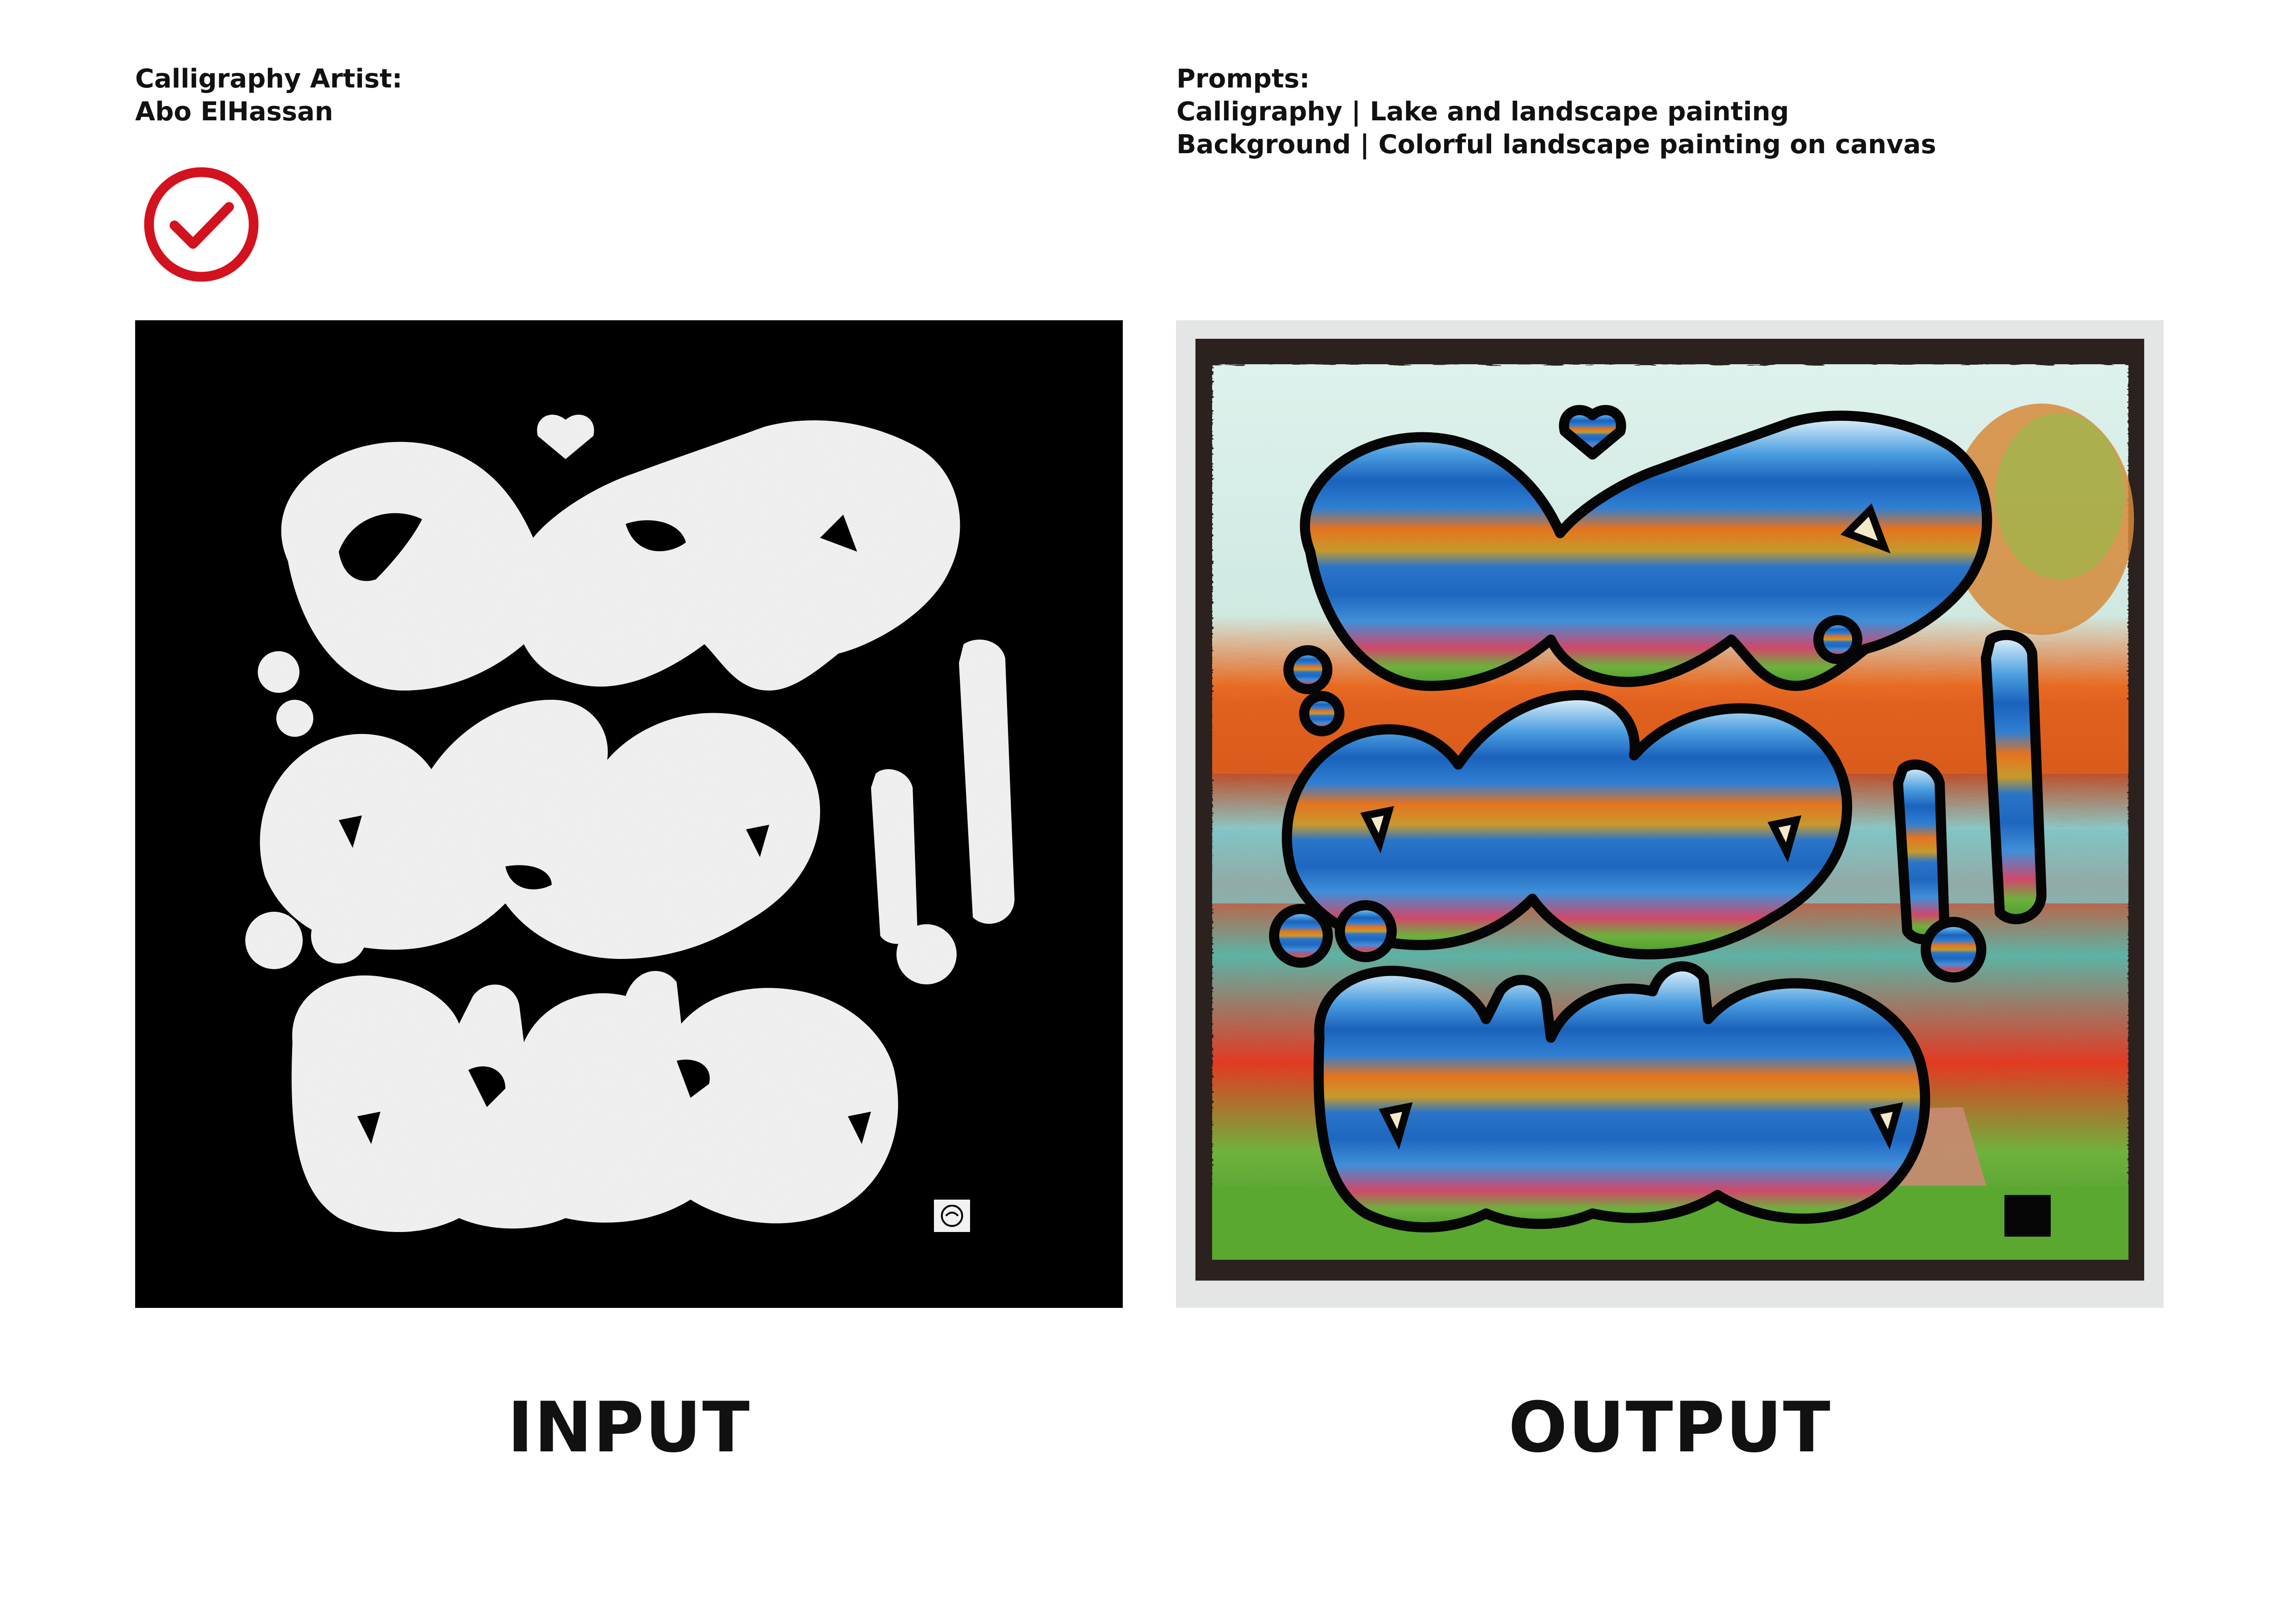 The image size is (2296, 1624). Describe the element at coordinates (234, 112) in the screenshot. I see `artist-name: Abo ElHassan` at that location.